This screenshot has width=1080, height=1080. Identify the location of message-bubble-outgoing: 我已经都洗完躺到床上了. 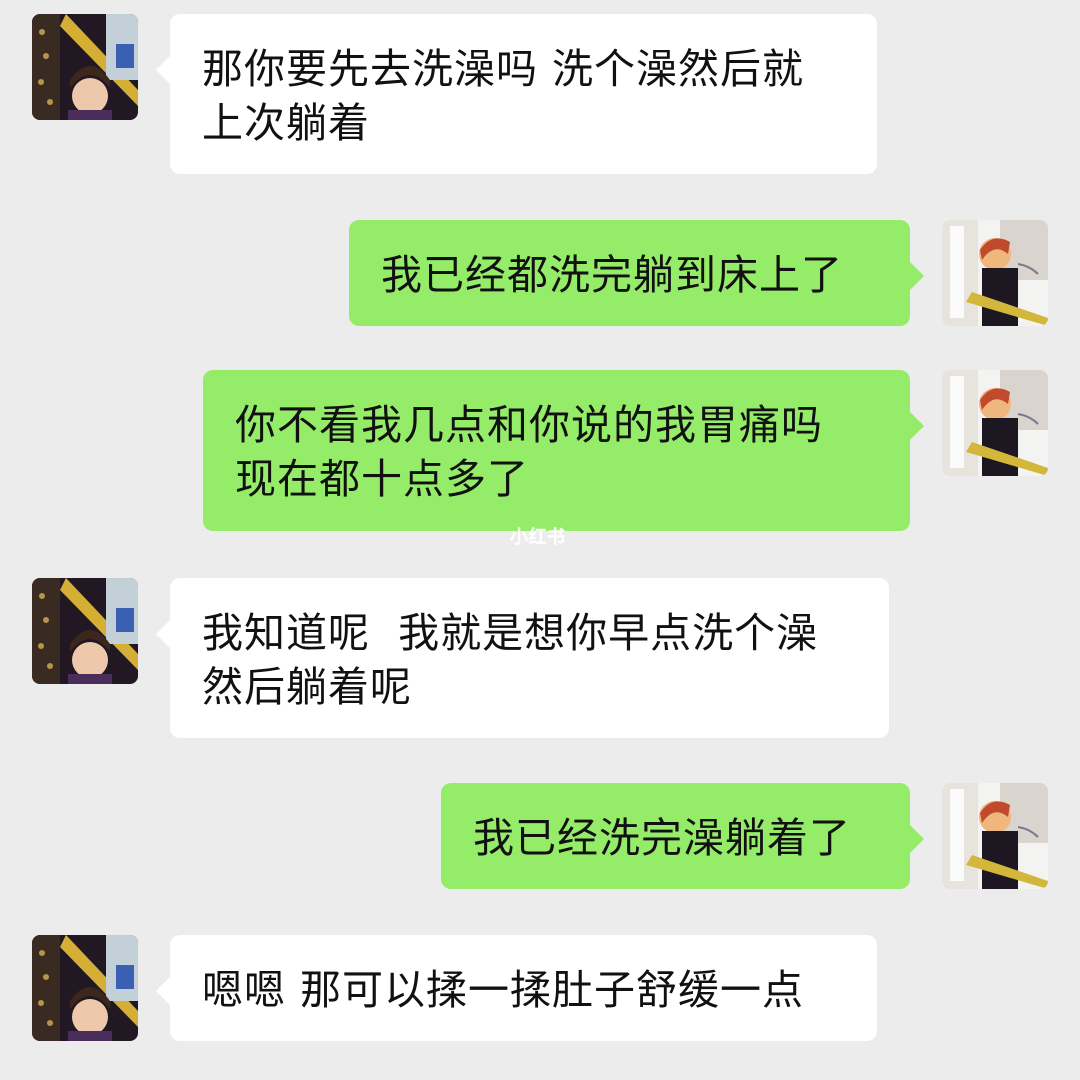
(636, 273).